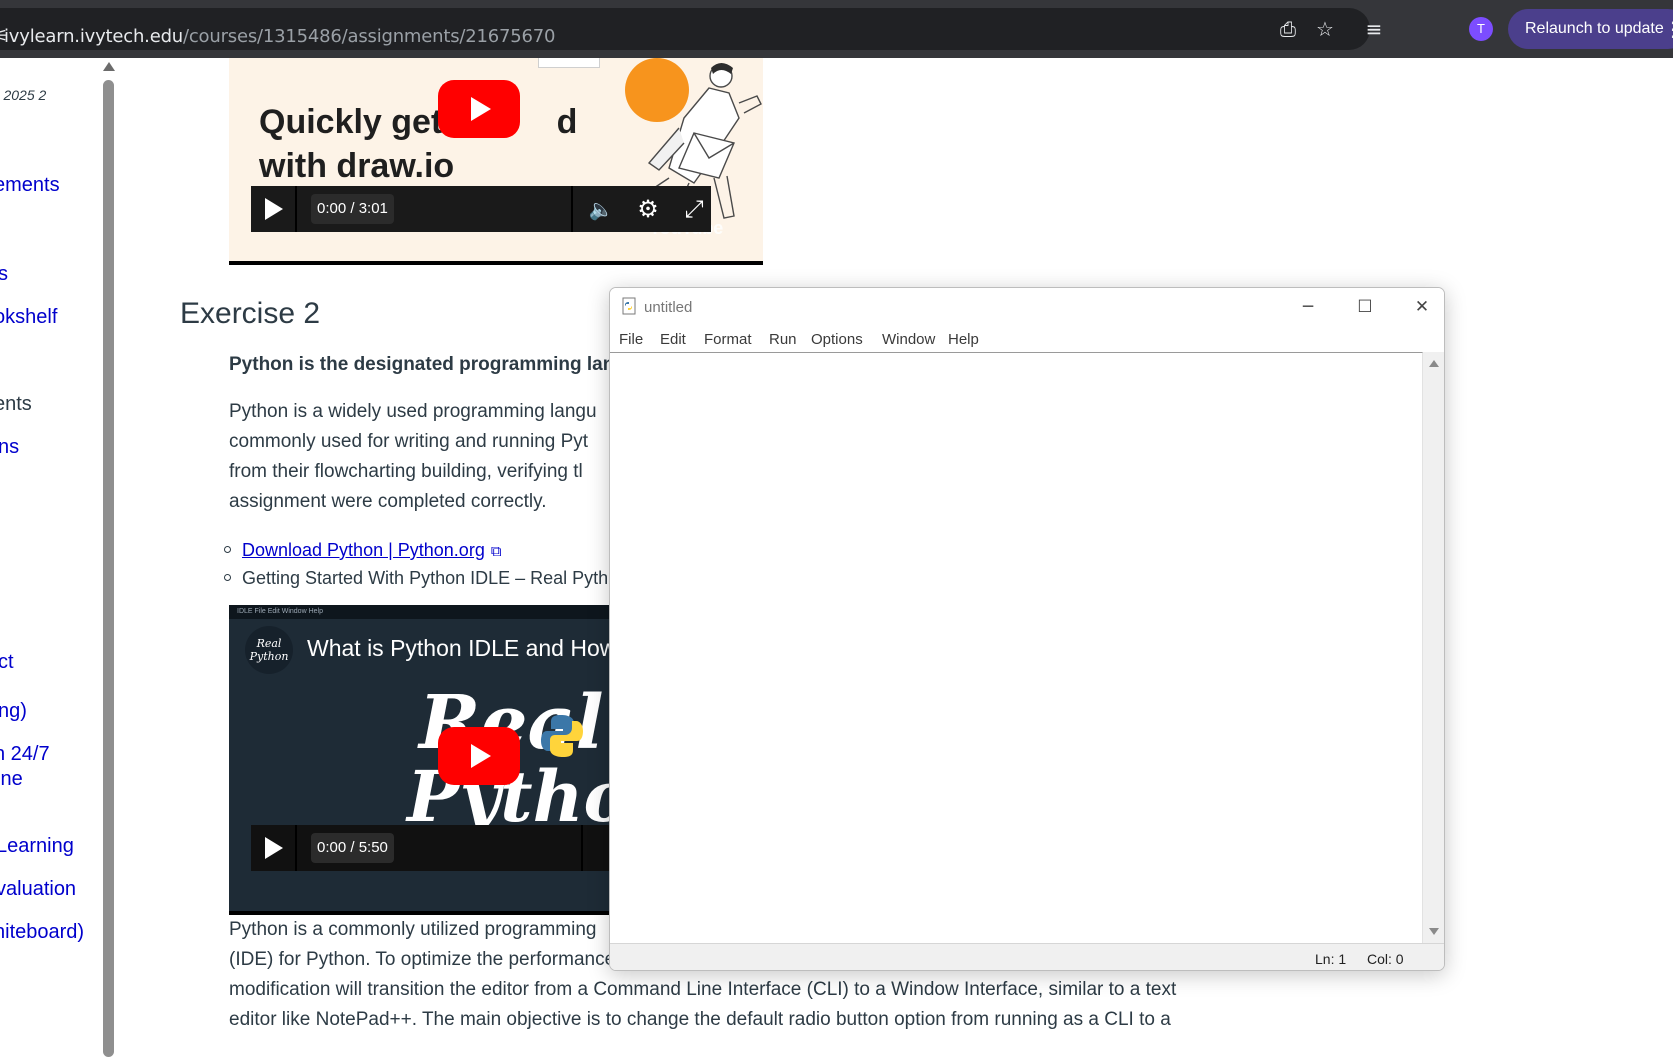 The width and height of the screenshot is (1673, 1057). What do you see at coordinates (601, 209) in the screenshot?
I see `video1-volume-icon: 🔈` at bounding box center [601, 209].